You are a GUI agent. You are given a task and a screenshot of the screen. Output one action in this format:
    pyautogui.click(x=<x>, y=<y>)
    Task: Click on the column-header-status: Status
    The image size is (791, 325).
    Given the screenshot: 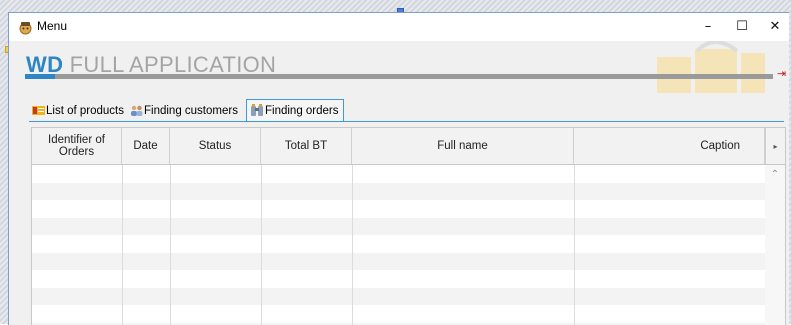 What is the action you would take?
    pyautogui.click(x=215, y=146)
    